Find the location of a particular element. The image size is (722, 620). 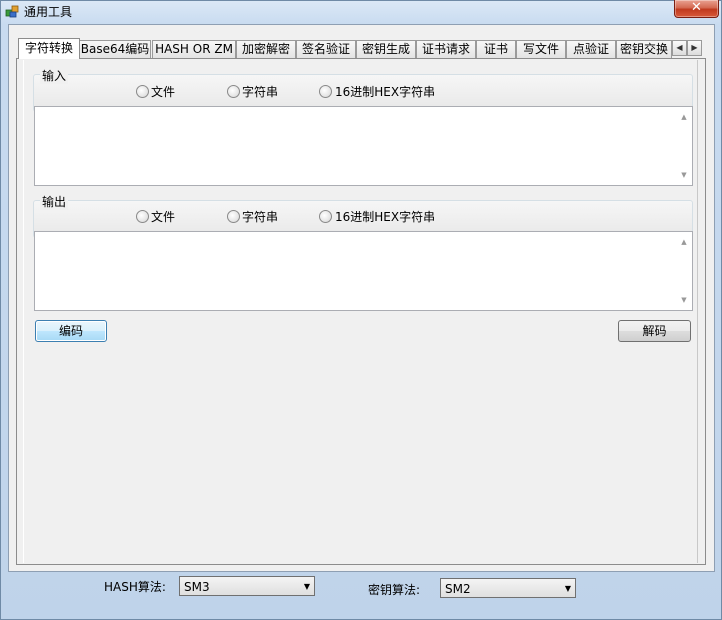

tab-base64: Base64编码 is located at coordinates (115, 49).